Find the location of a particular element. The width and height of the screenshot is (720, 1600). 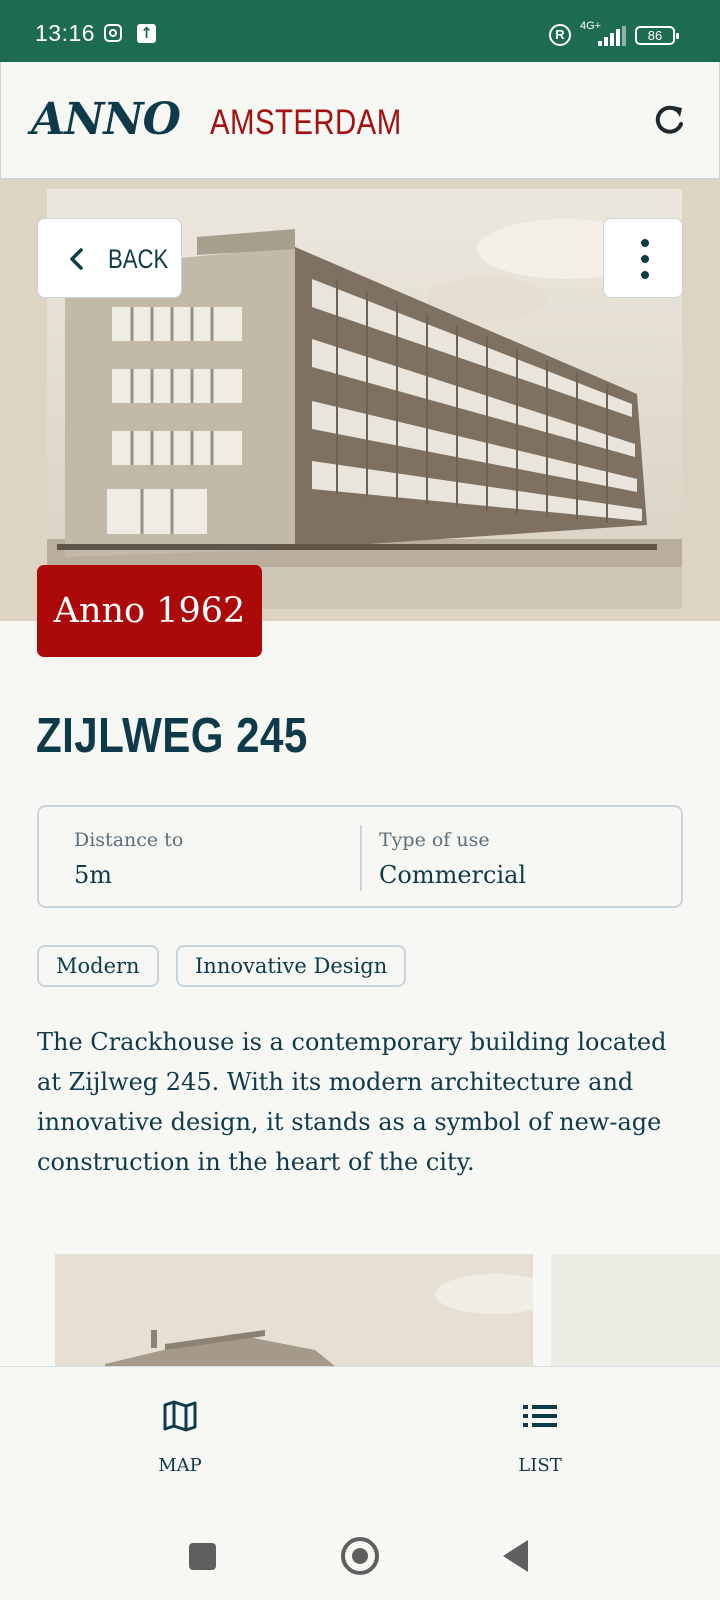

instagram-icon is located at coordinates (113, 33).